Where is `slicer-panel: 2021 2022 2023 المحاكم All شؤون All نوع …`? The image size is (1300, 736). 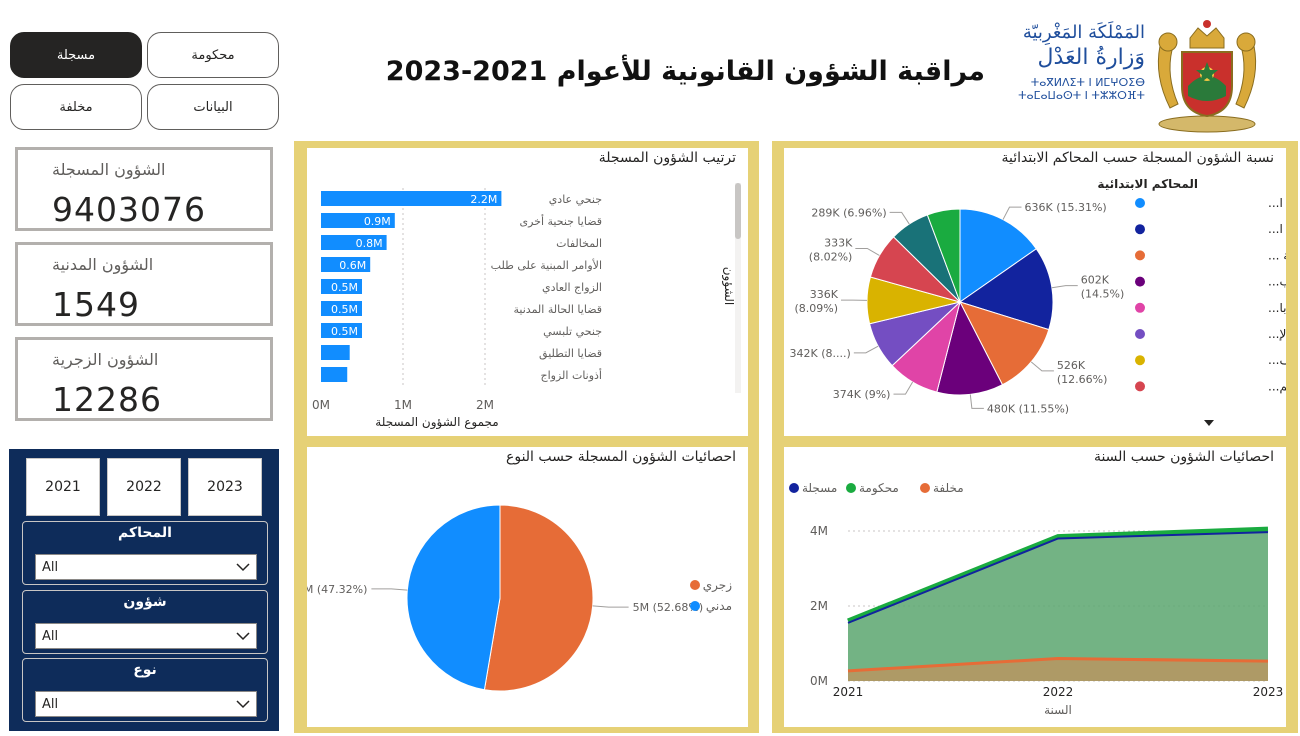 slicer-panel: 2021 2022 2023 المحاكم All شؤون All نوع … is located at coordinates (144, 590).